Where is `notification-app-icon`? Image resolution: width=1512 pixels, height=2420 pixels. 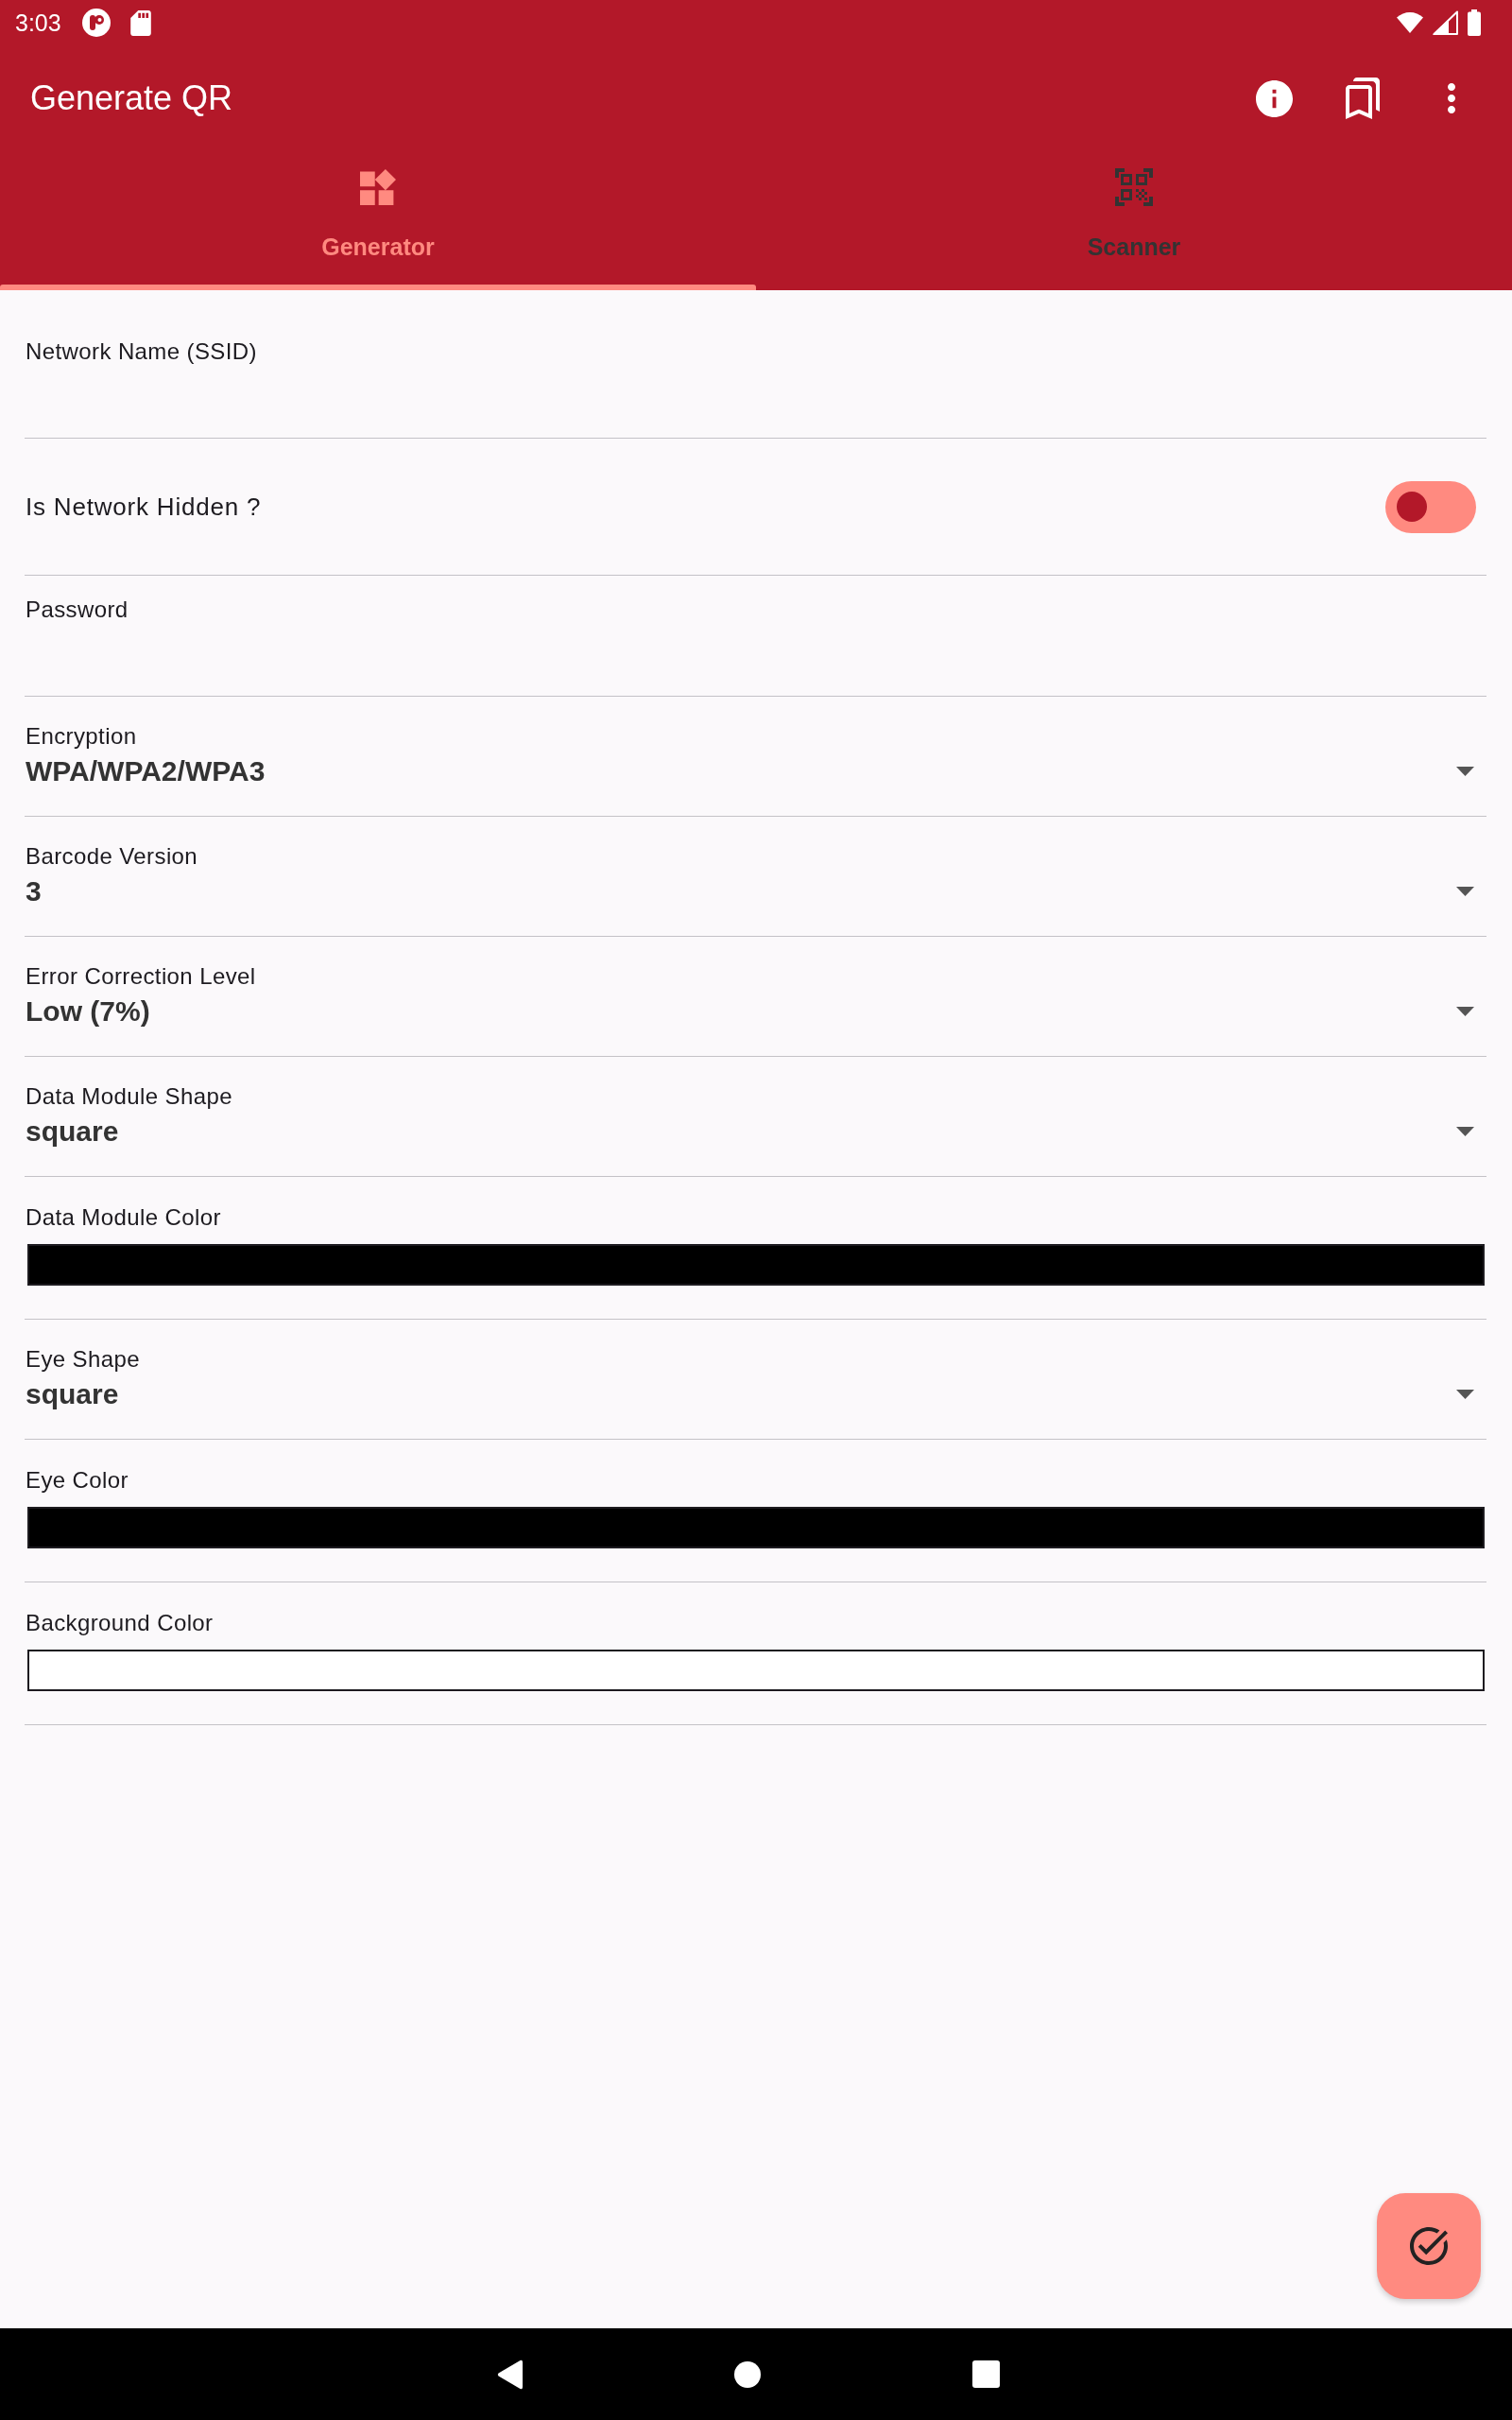
notification-app-icon is located at coordinates (96, 23).